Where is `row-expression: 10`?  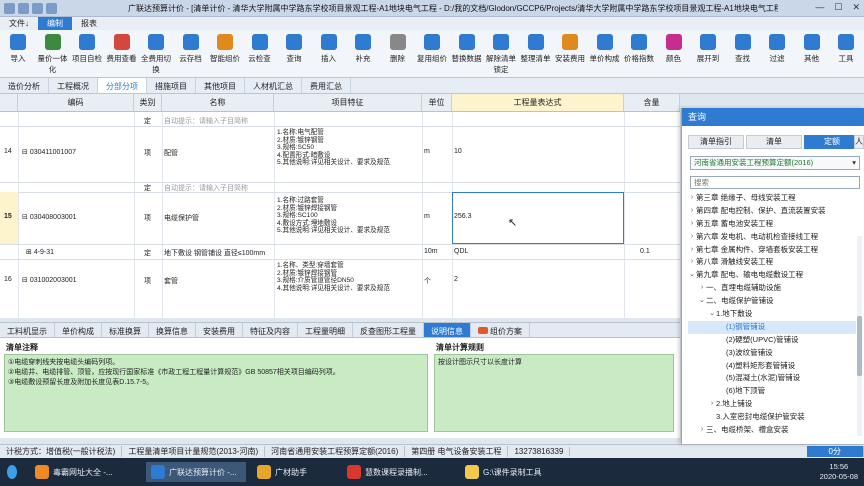
row-expression: 10 is located at coordinates (458, 151).